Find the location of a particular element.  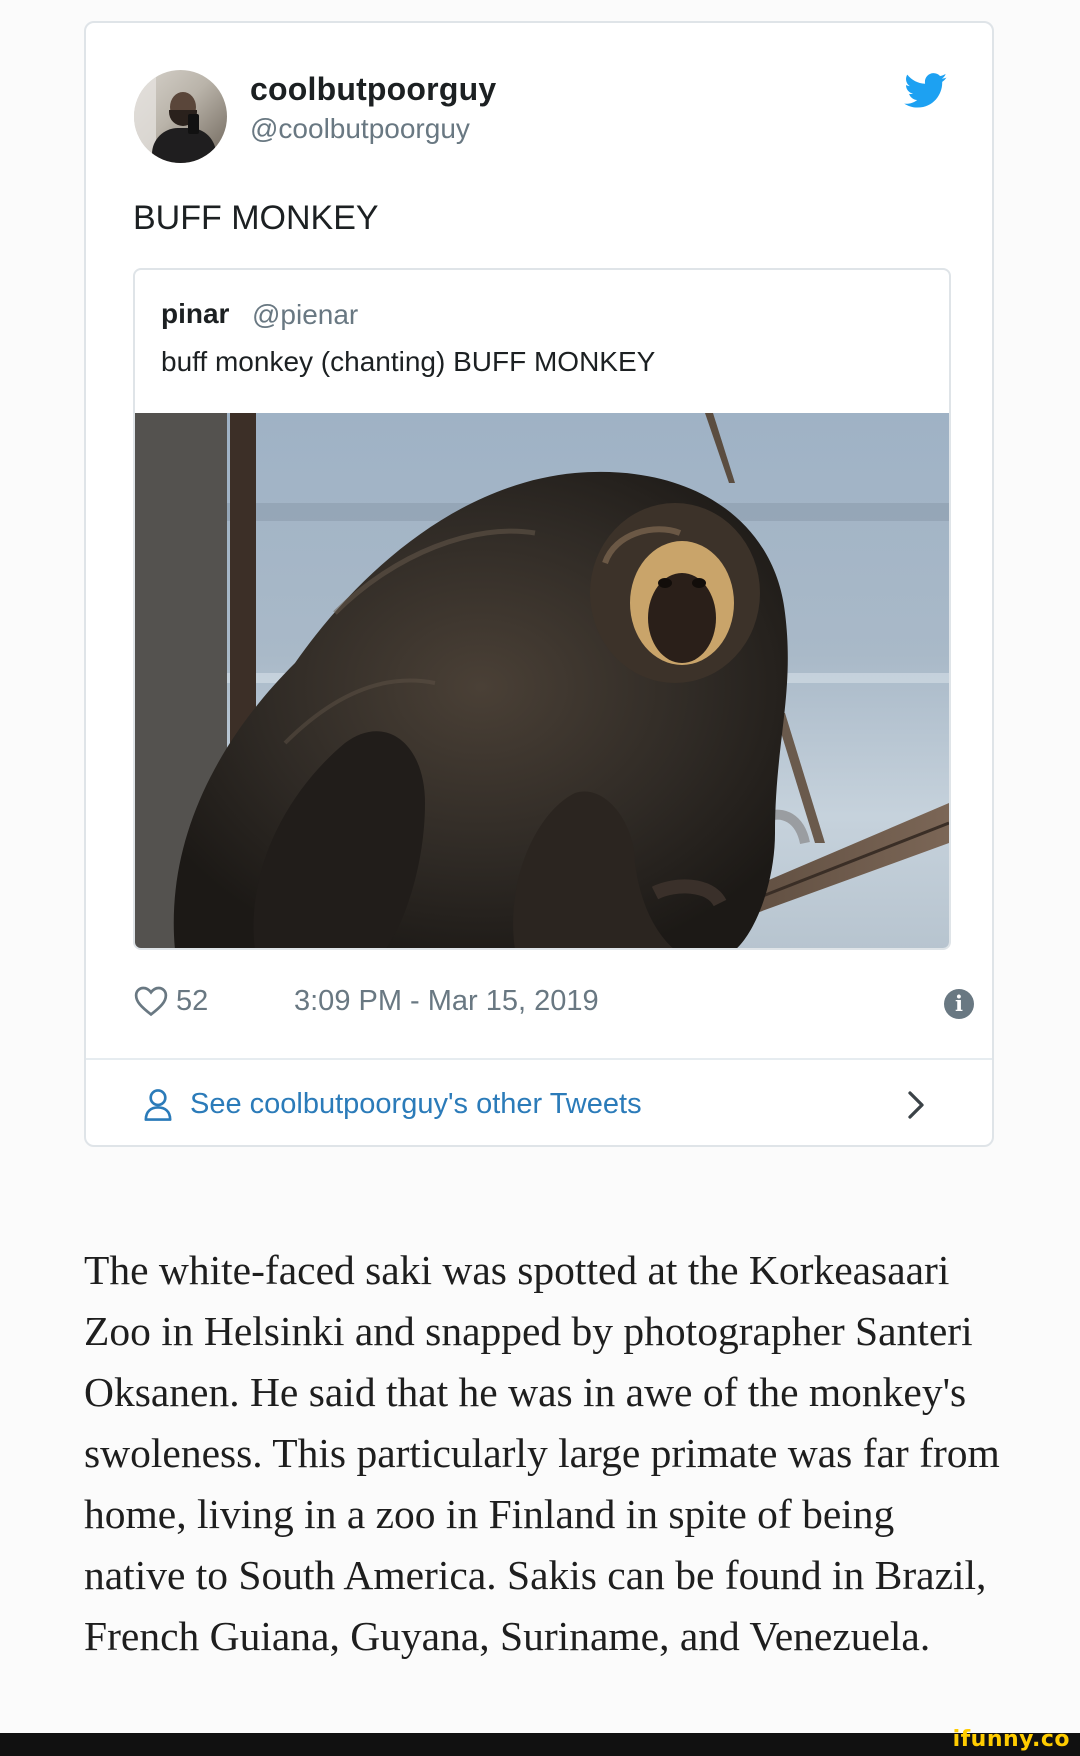

heart-icon is located at coordinates (151, 1001).